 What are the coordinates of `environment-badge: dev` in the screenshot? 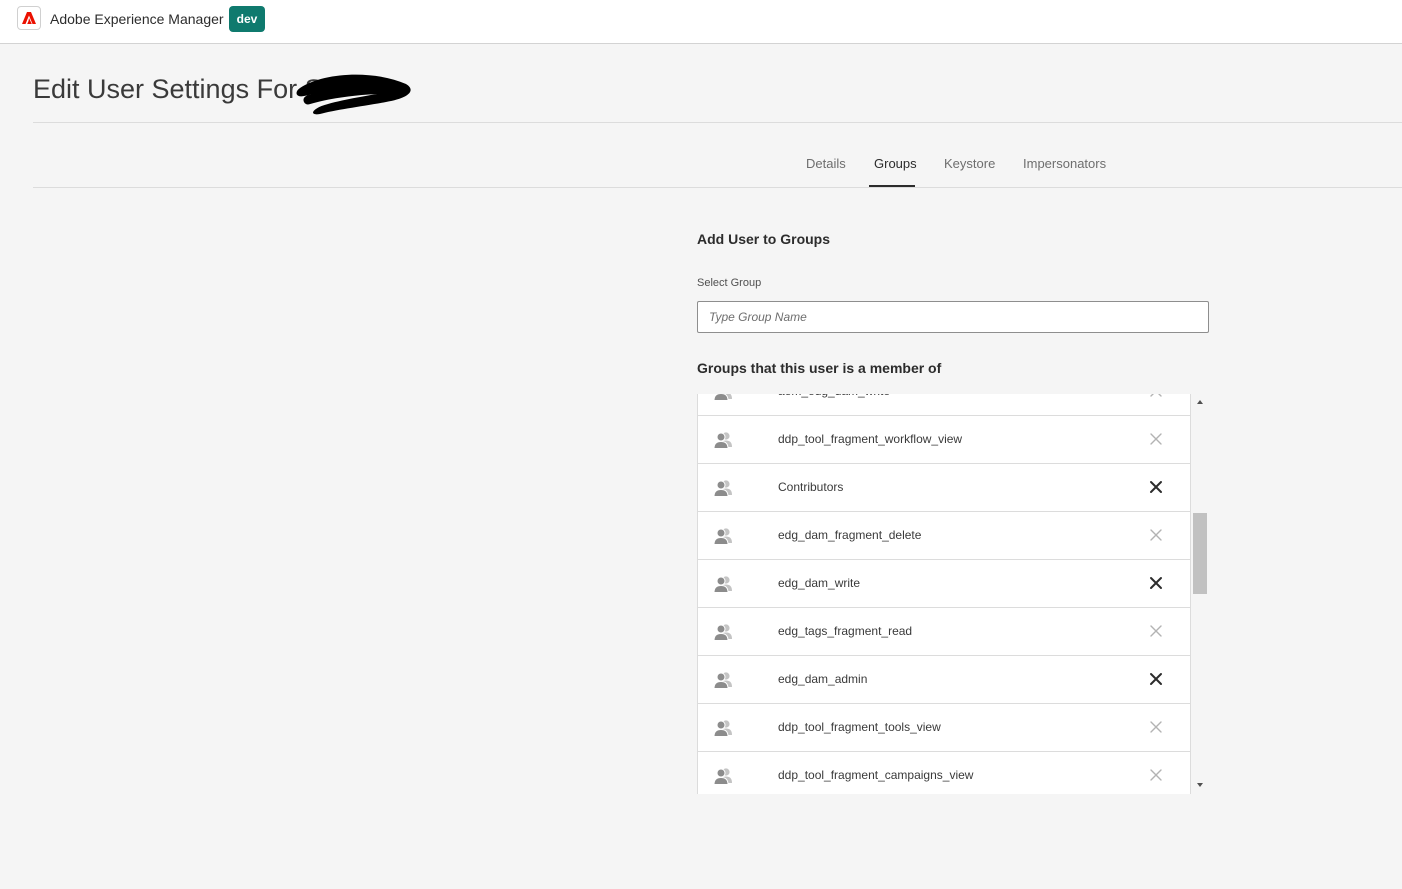 It's located at (247, 19).